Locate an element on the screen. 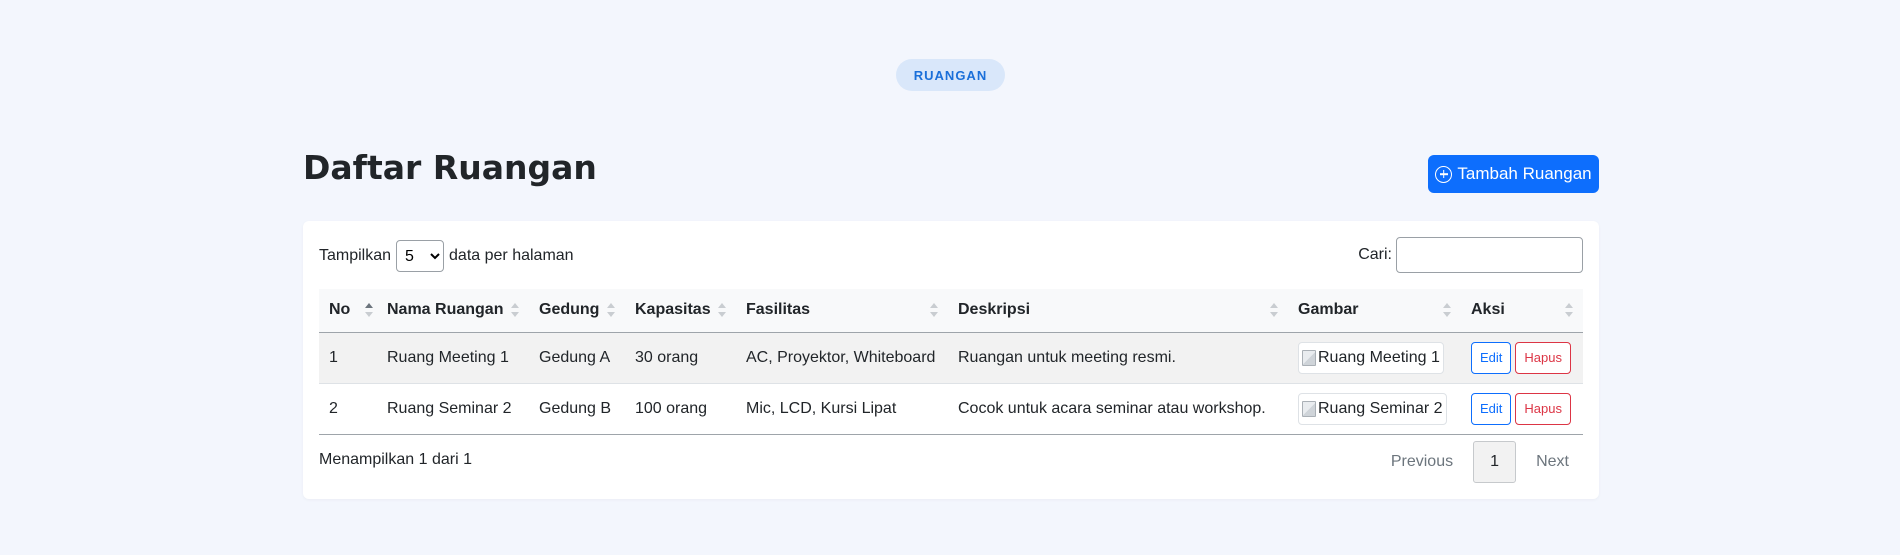 The width and height of the screenshot is (1900, 555). column-header-gambar: Gambar is located at coordinates (1374, 311).